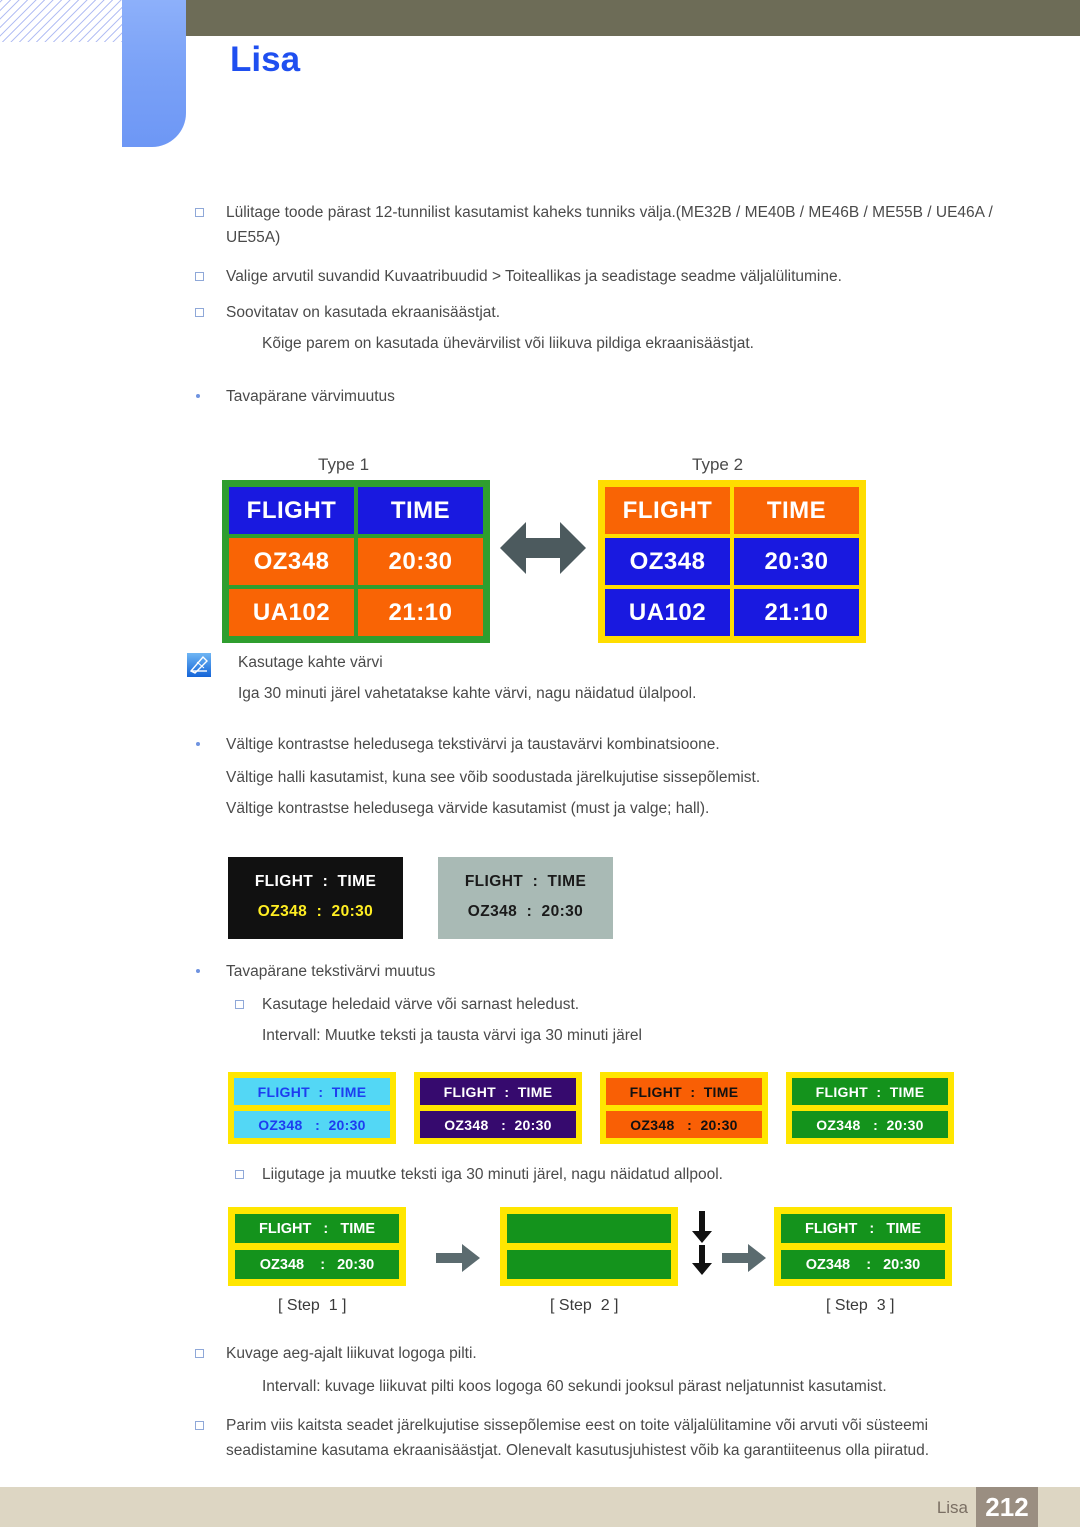  I want to click on step3-panel: FLIGHT : TIME OZ348 : 20:30, so click(863, 1246).